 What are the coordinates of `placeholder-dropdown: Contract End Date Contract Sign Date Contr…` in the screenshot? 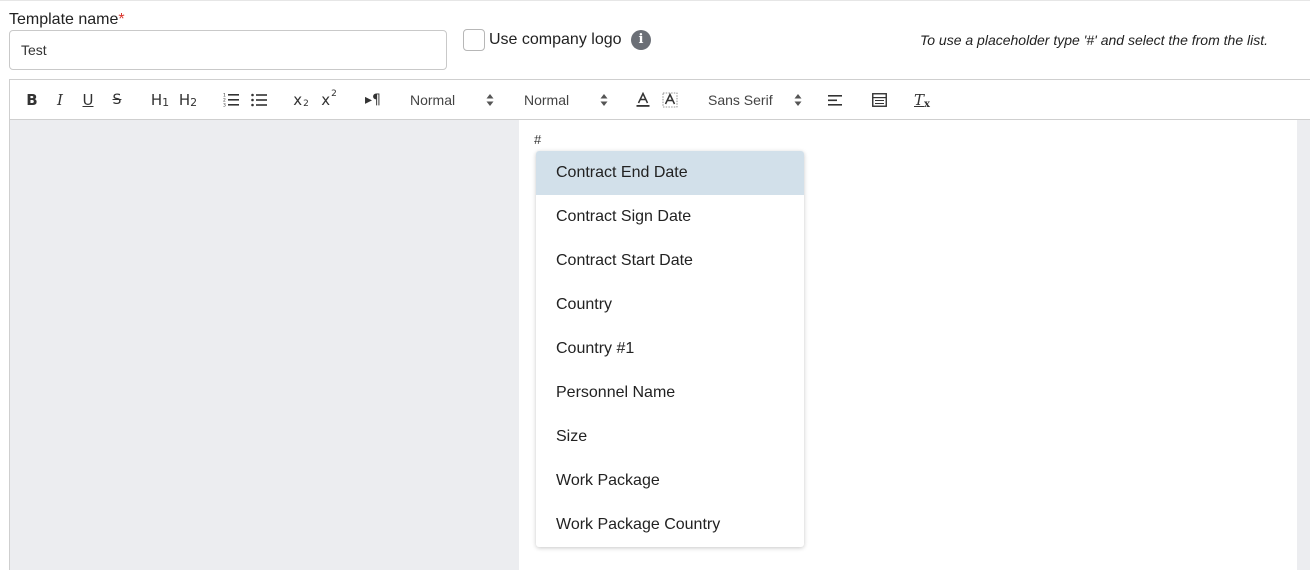 It's located at (670, 349).